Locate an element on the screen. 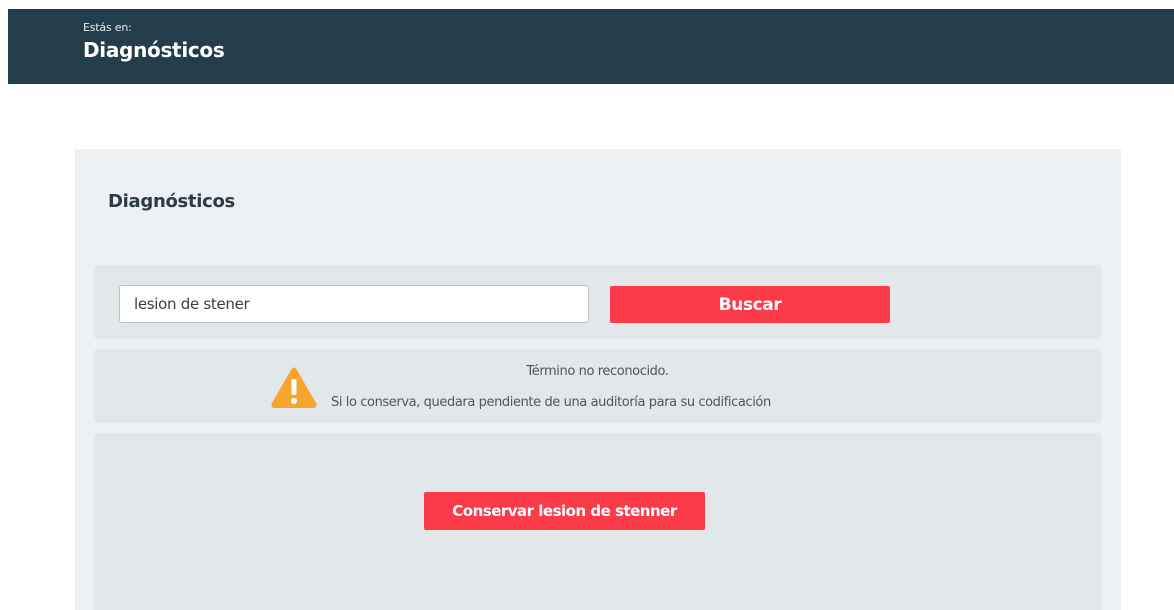  diagnosis-search-input is located at coordinates (354, 304).